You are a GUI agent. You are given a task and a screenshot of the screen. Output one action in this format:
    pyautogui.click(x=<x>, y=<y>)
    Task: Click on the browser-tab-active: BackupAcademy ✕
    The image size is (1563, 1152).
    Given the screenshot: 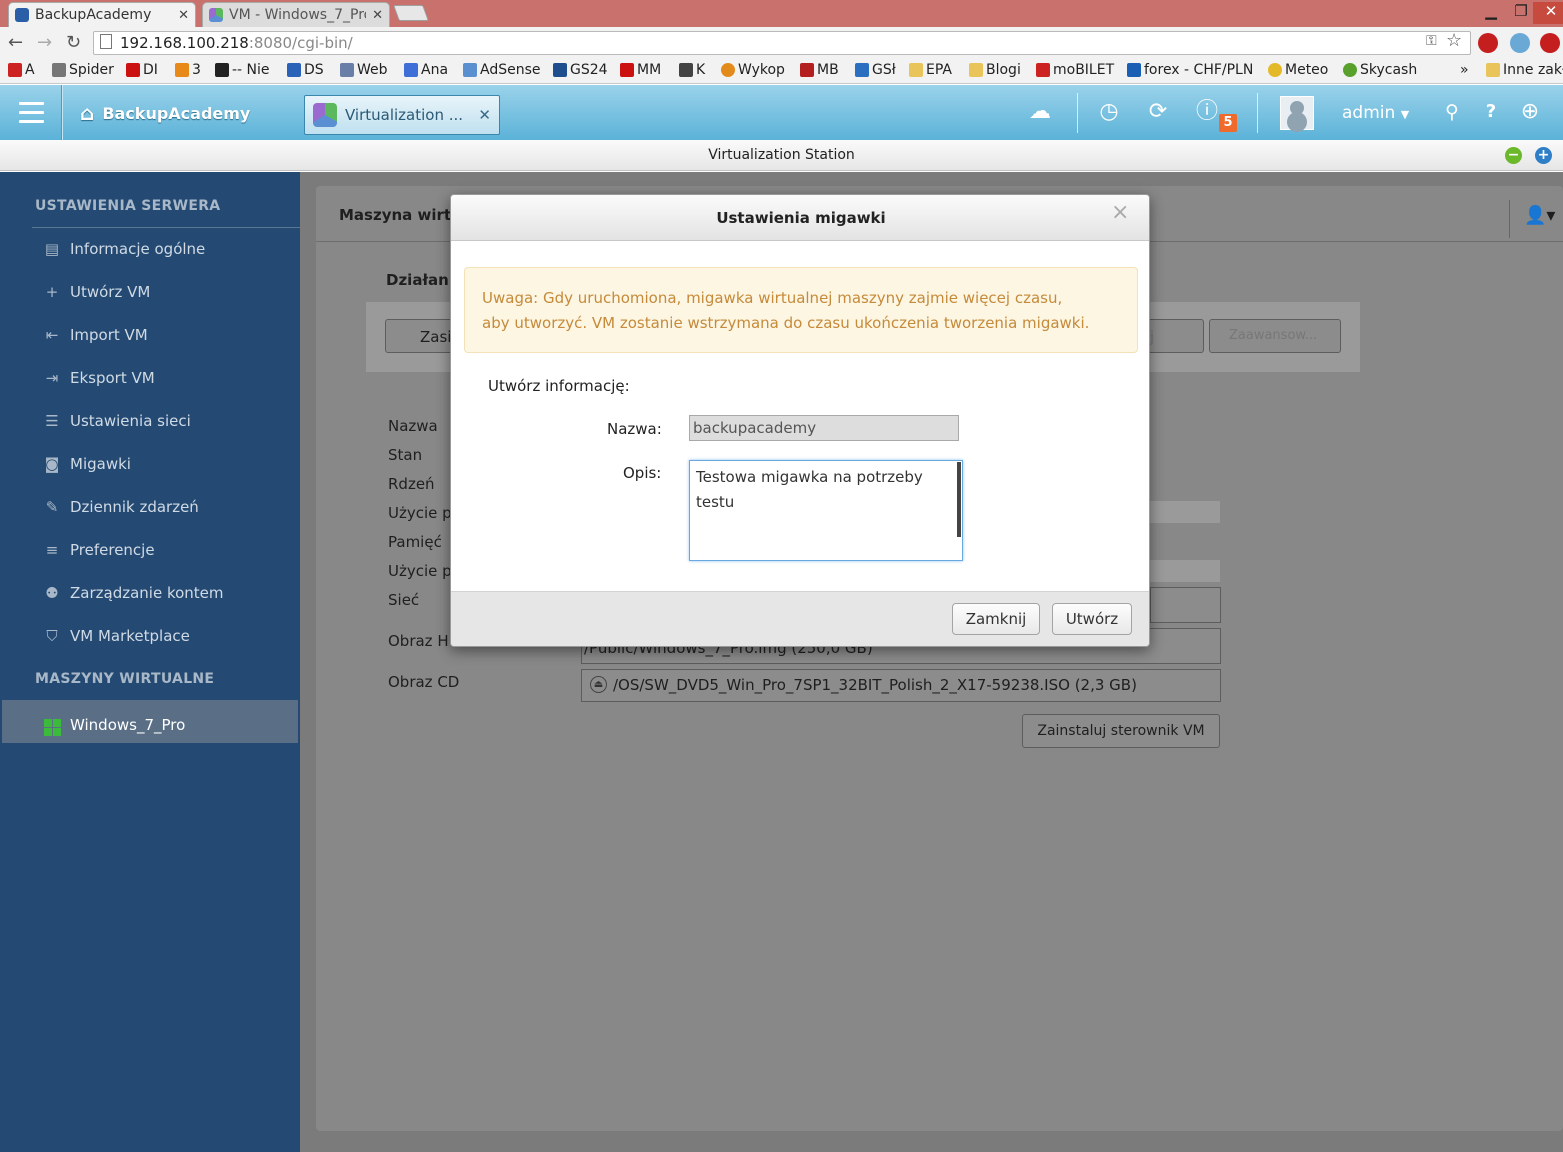 What is the action you would take?
    pyautogui.click(x=102, y=14)
    